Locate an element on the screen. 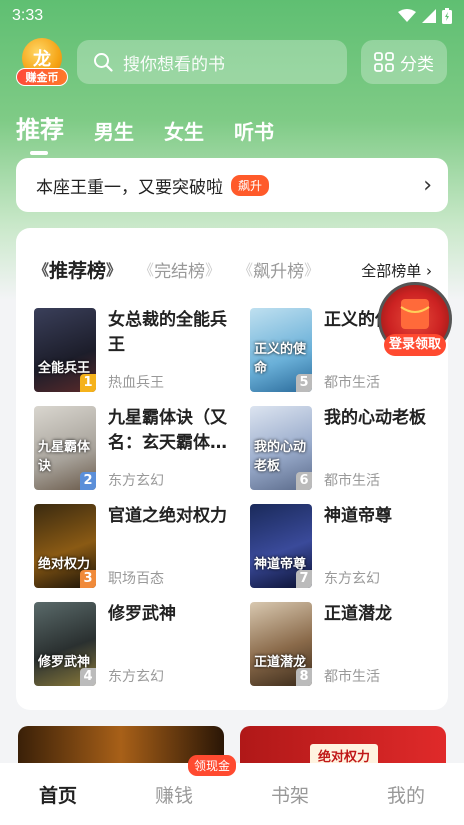  wifi-icon is located at coordinates (407, 15).